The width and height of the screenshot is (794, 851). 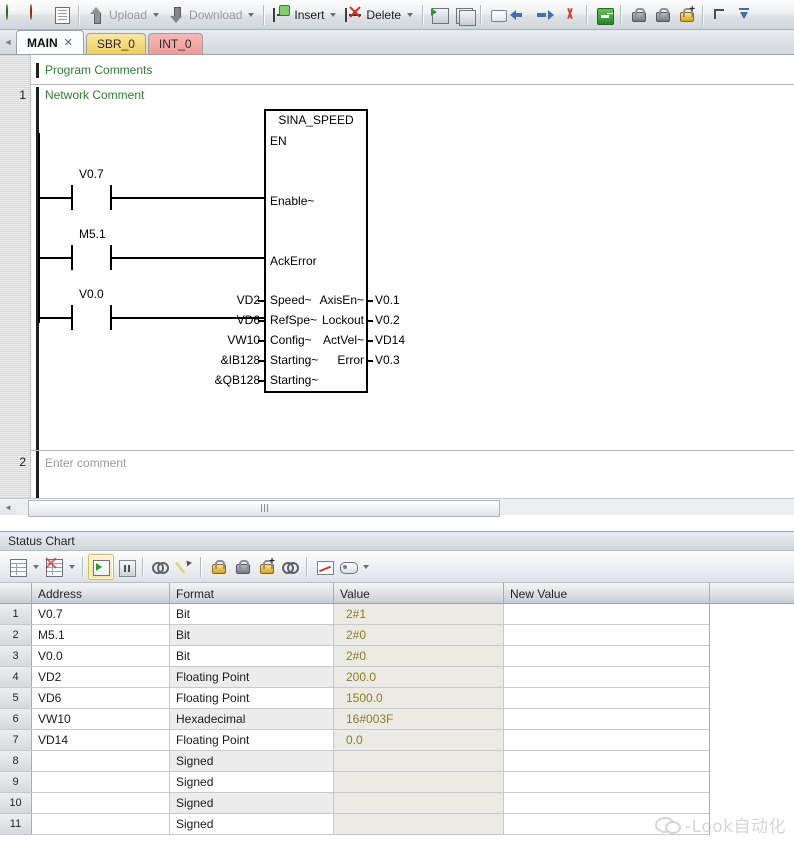 What do you see at coordinates (355, 782) in the screenshot?
I see `table-row: 9 Signed` at bounding box center [355, 782].